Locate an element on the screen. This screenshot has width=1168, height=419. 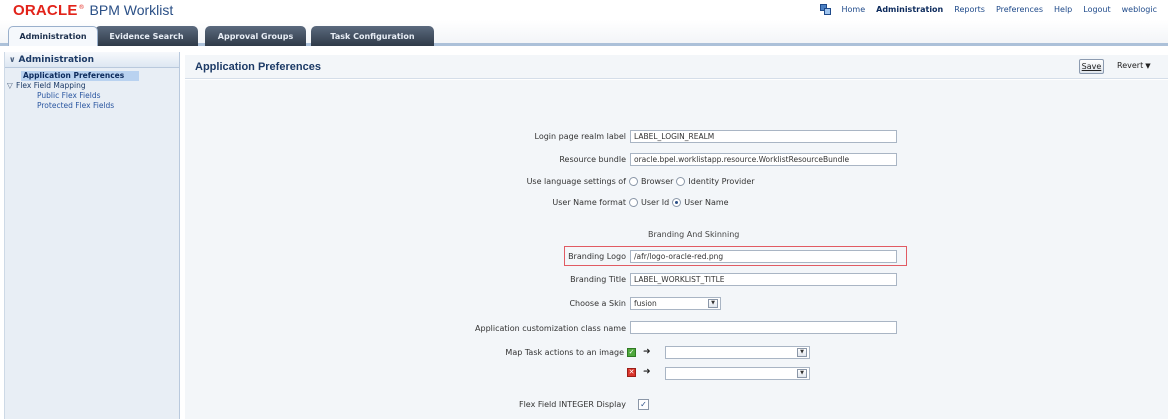
customization-class-input is located at coordinates (763, 327).